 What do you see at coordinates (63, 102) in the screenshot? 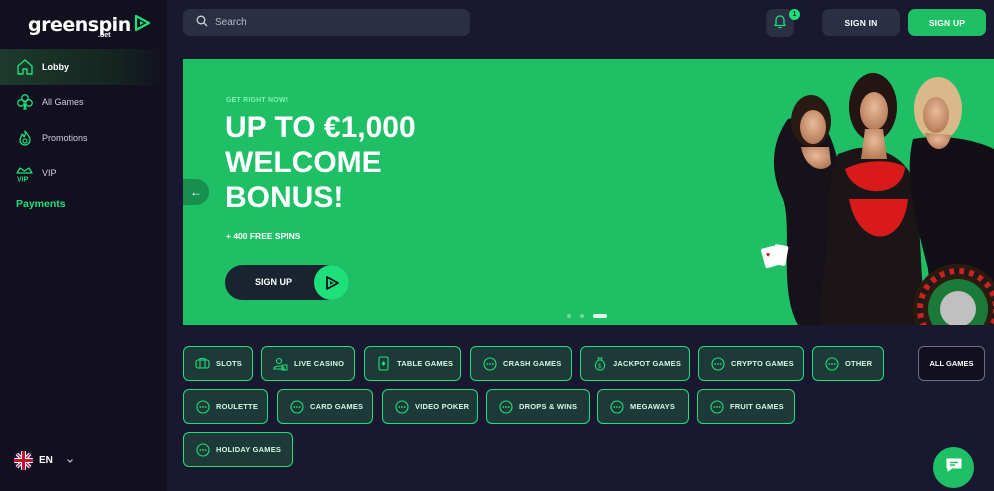
I see `sidebar-item-label: All Games` at bounding box center [63, 102].